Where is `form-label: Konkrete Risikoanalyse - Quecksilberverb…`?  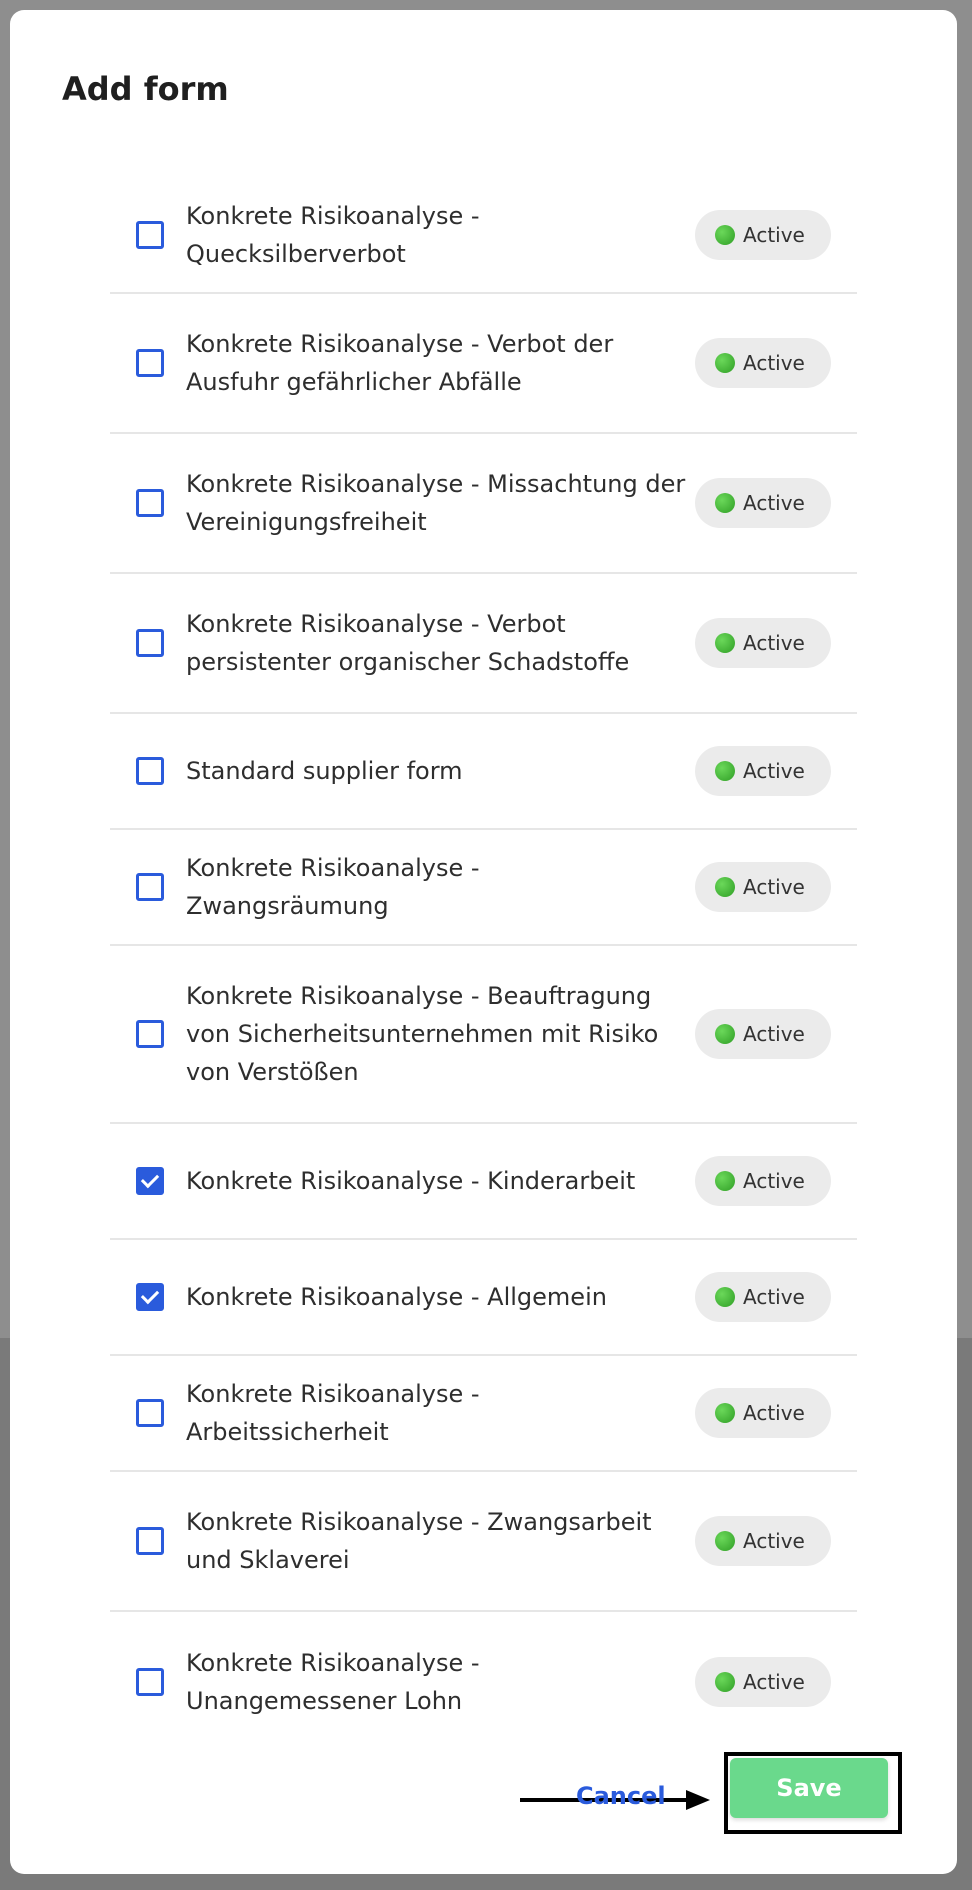
form-label: Konkrete Risikoanalyse - Quecksilberverb… is located at coordinates (333, 235).